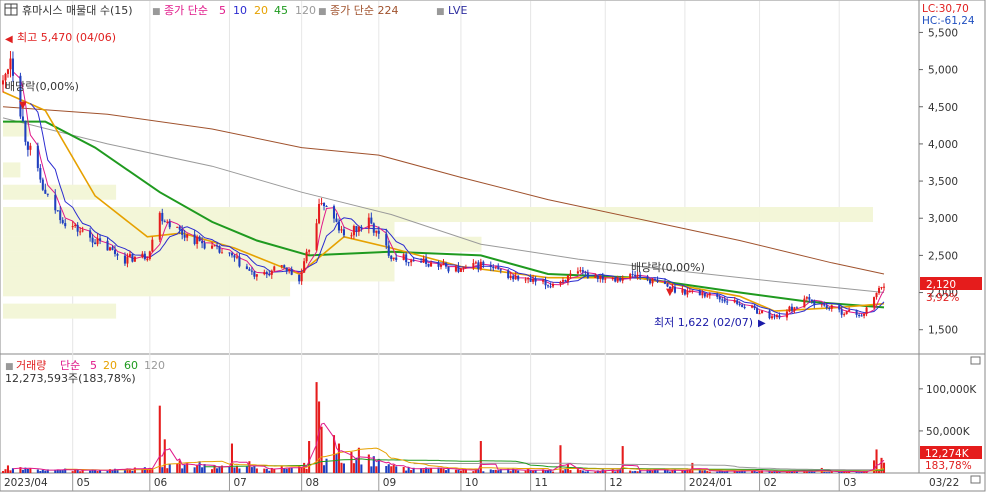  What do you see at coordinates (670, 292) in the screenshot?
I see `dividend-right-arrow-icon: ▼` at bounding box center [670, 292].